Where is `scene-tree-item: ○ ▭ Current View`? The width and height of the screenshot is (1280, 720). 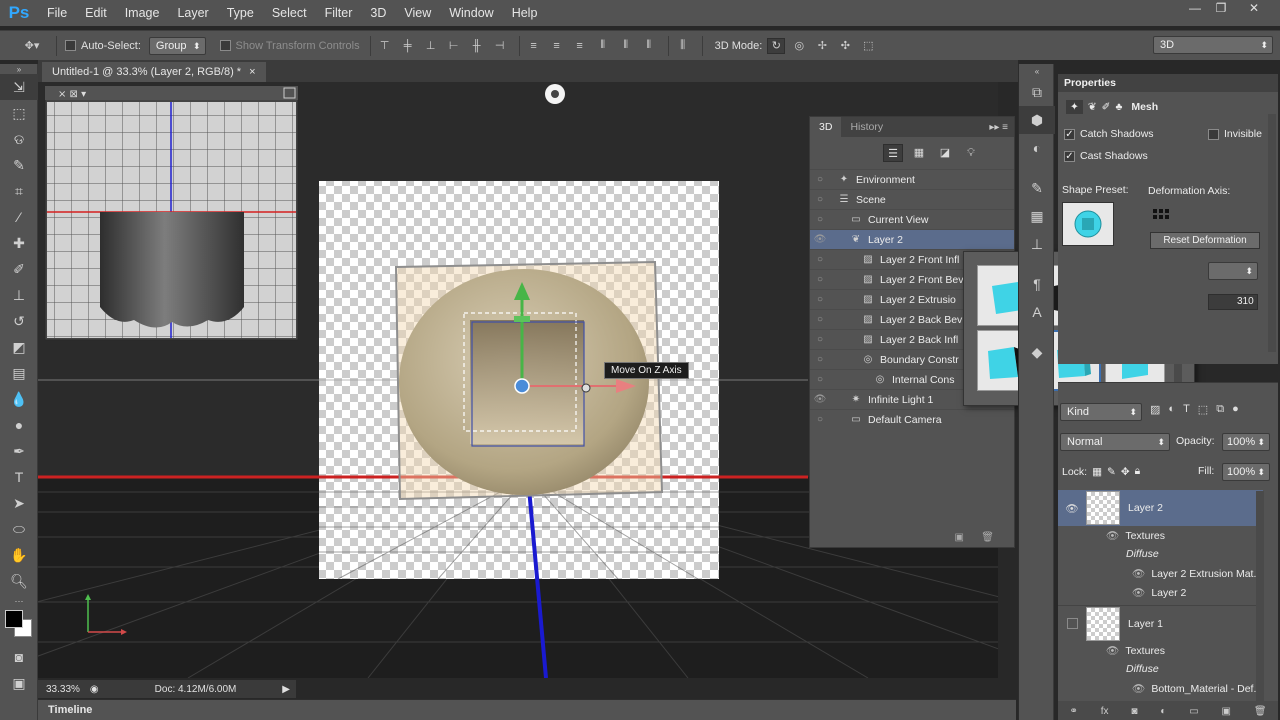
scene-tree-item: ○ ▭ Current View is located at coordinates (912, 219).